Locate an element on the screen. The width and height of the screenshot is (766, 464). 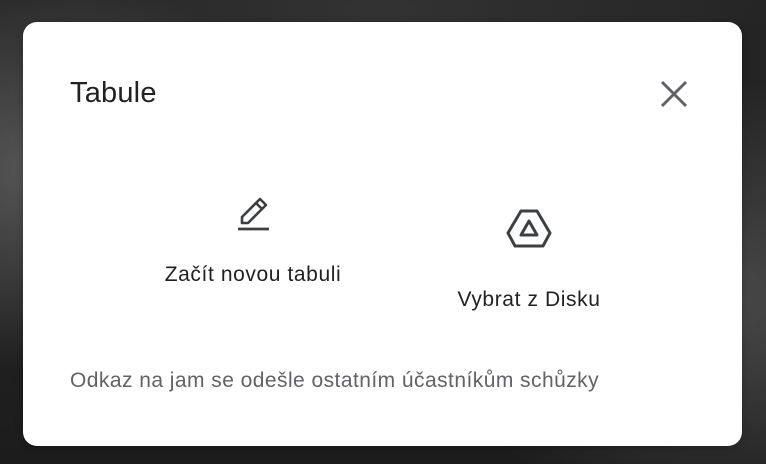
choose-from-drive-button: Vybrat z Disku is located at coordinates (529, 262).